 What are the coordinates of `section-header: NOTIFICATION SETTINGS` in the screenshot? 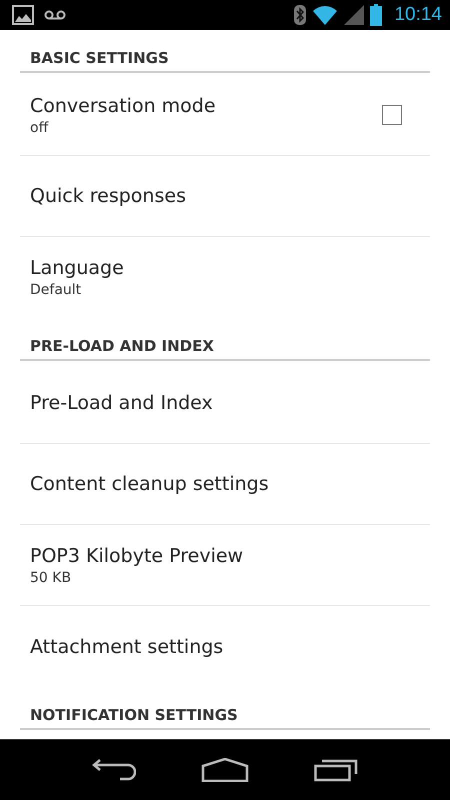 It's located at (134, 715).